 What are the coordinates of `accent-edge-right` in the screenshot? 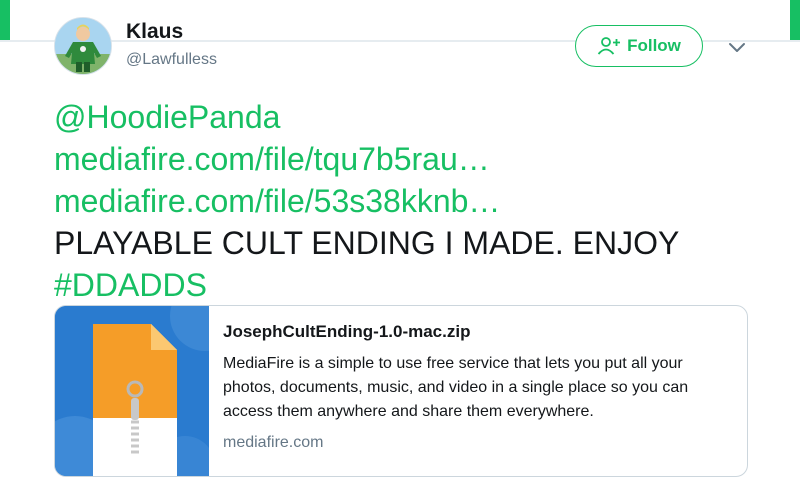 It's located at (795, 20).